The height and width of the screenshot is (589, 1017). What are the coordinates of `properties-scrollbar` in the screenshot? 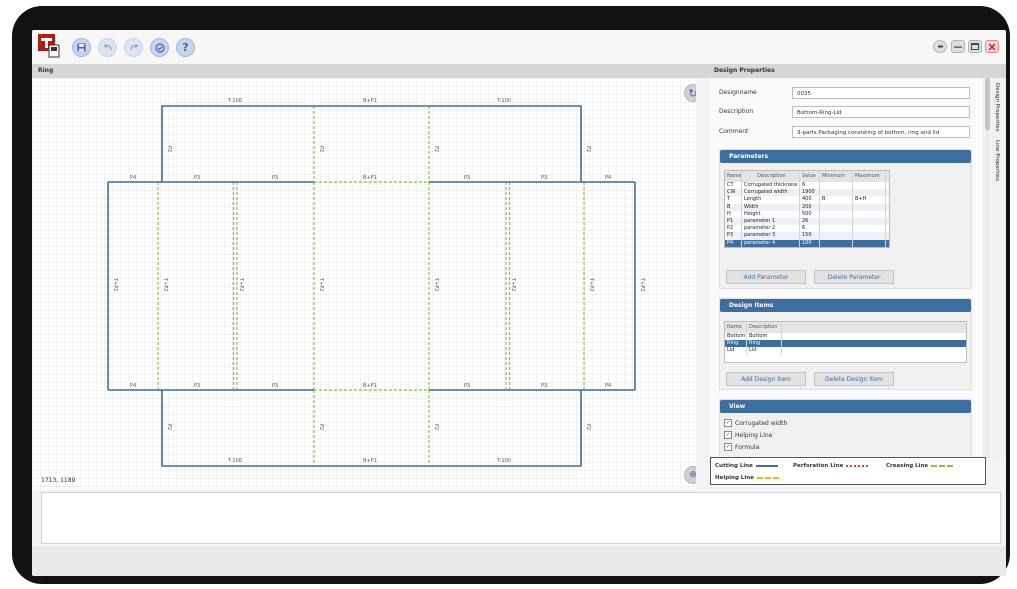 It's located at (987, 268).